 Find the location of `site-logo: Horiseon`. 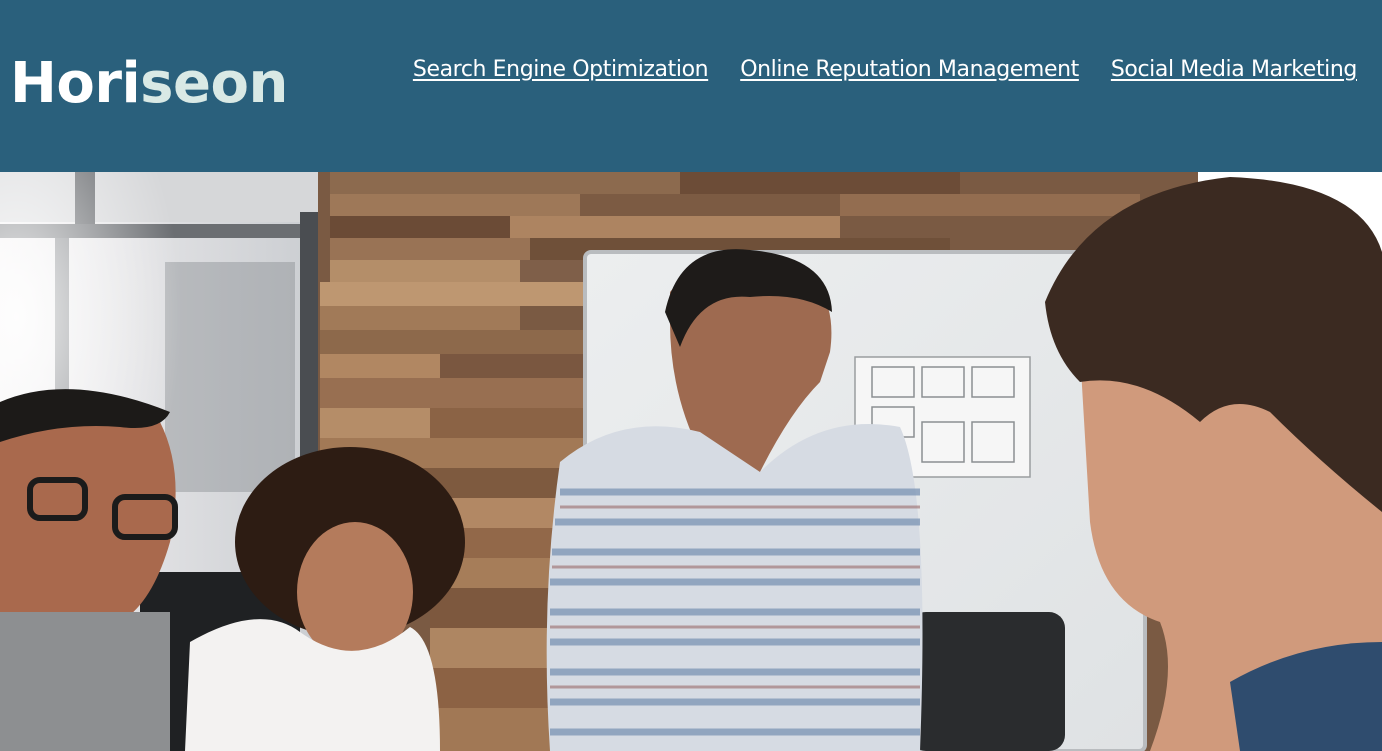

site-logo: Horiseon is located at coordinates (149, 84).